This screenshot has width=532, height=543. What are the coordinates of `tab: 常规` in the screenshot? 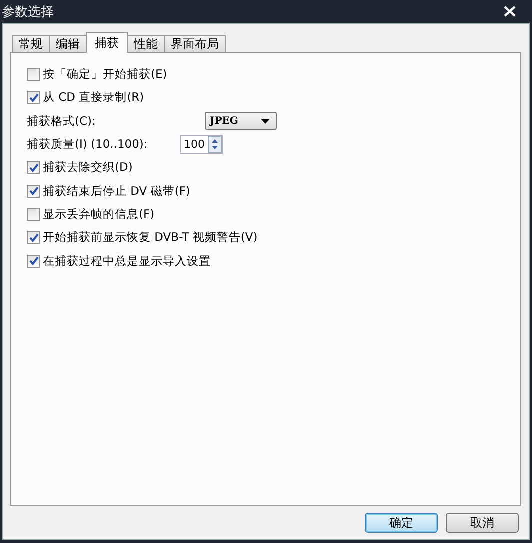 It's located at (31, 43).